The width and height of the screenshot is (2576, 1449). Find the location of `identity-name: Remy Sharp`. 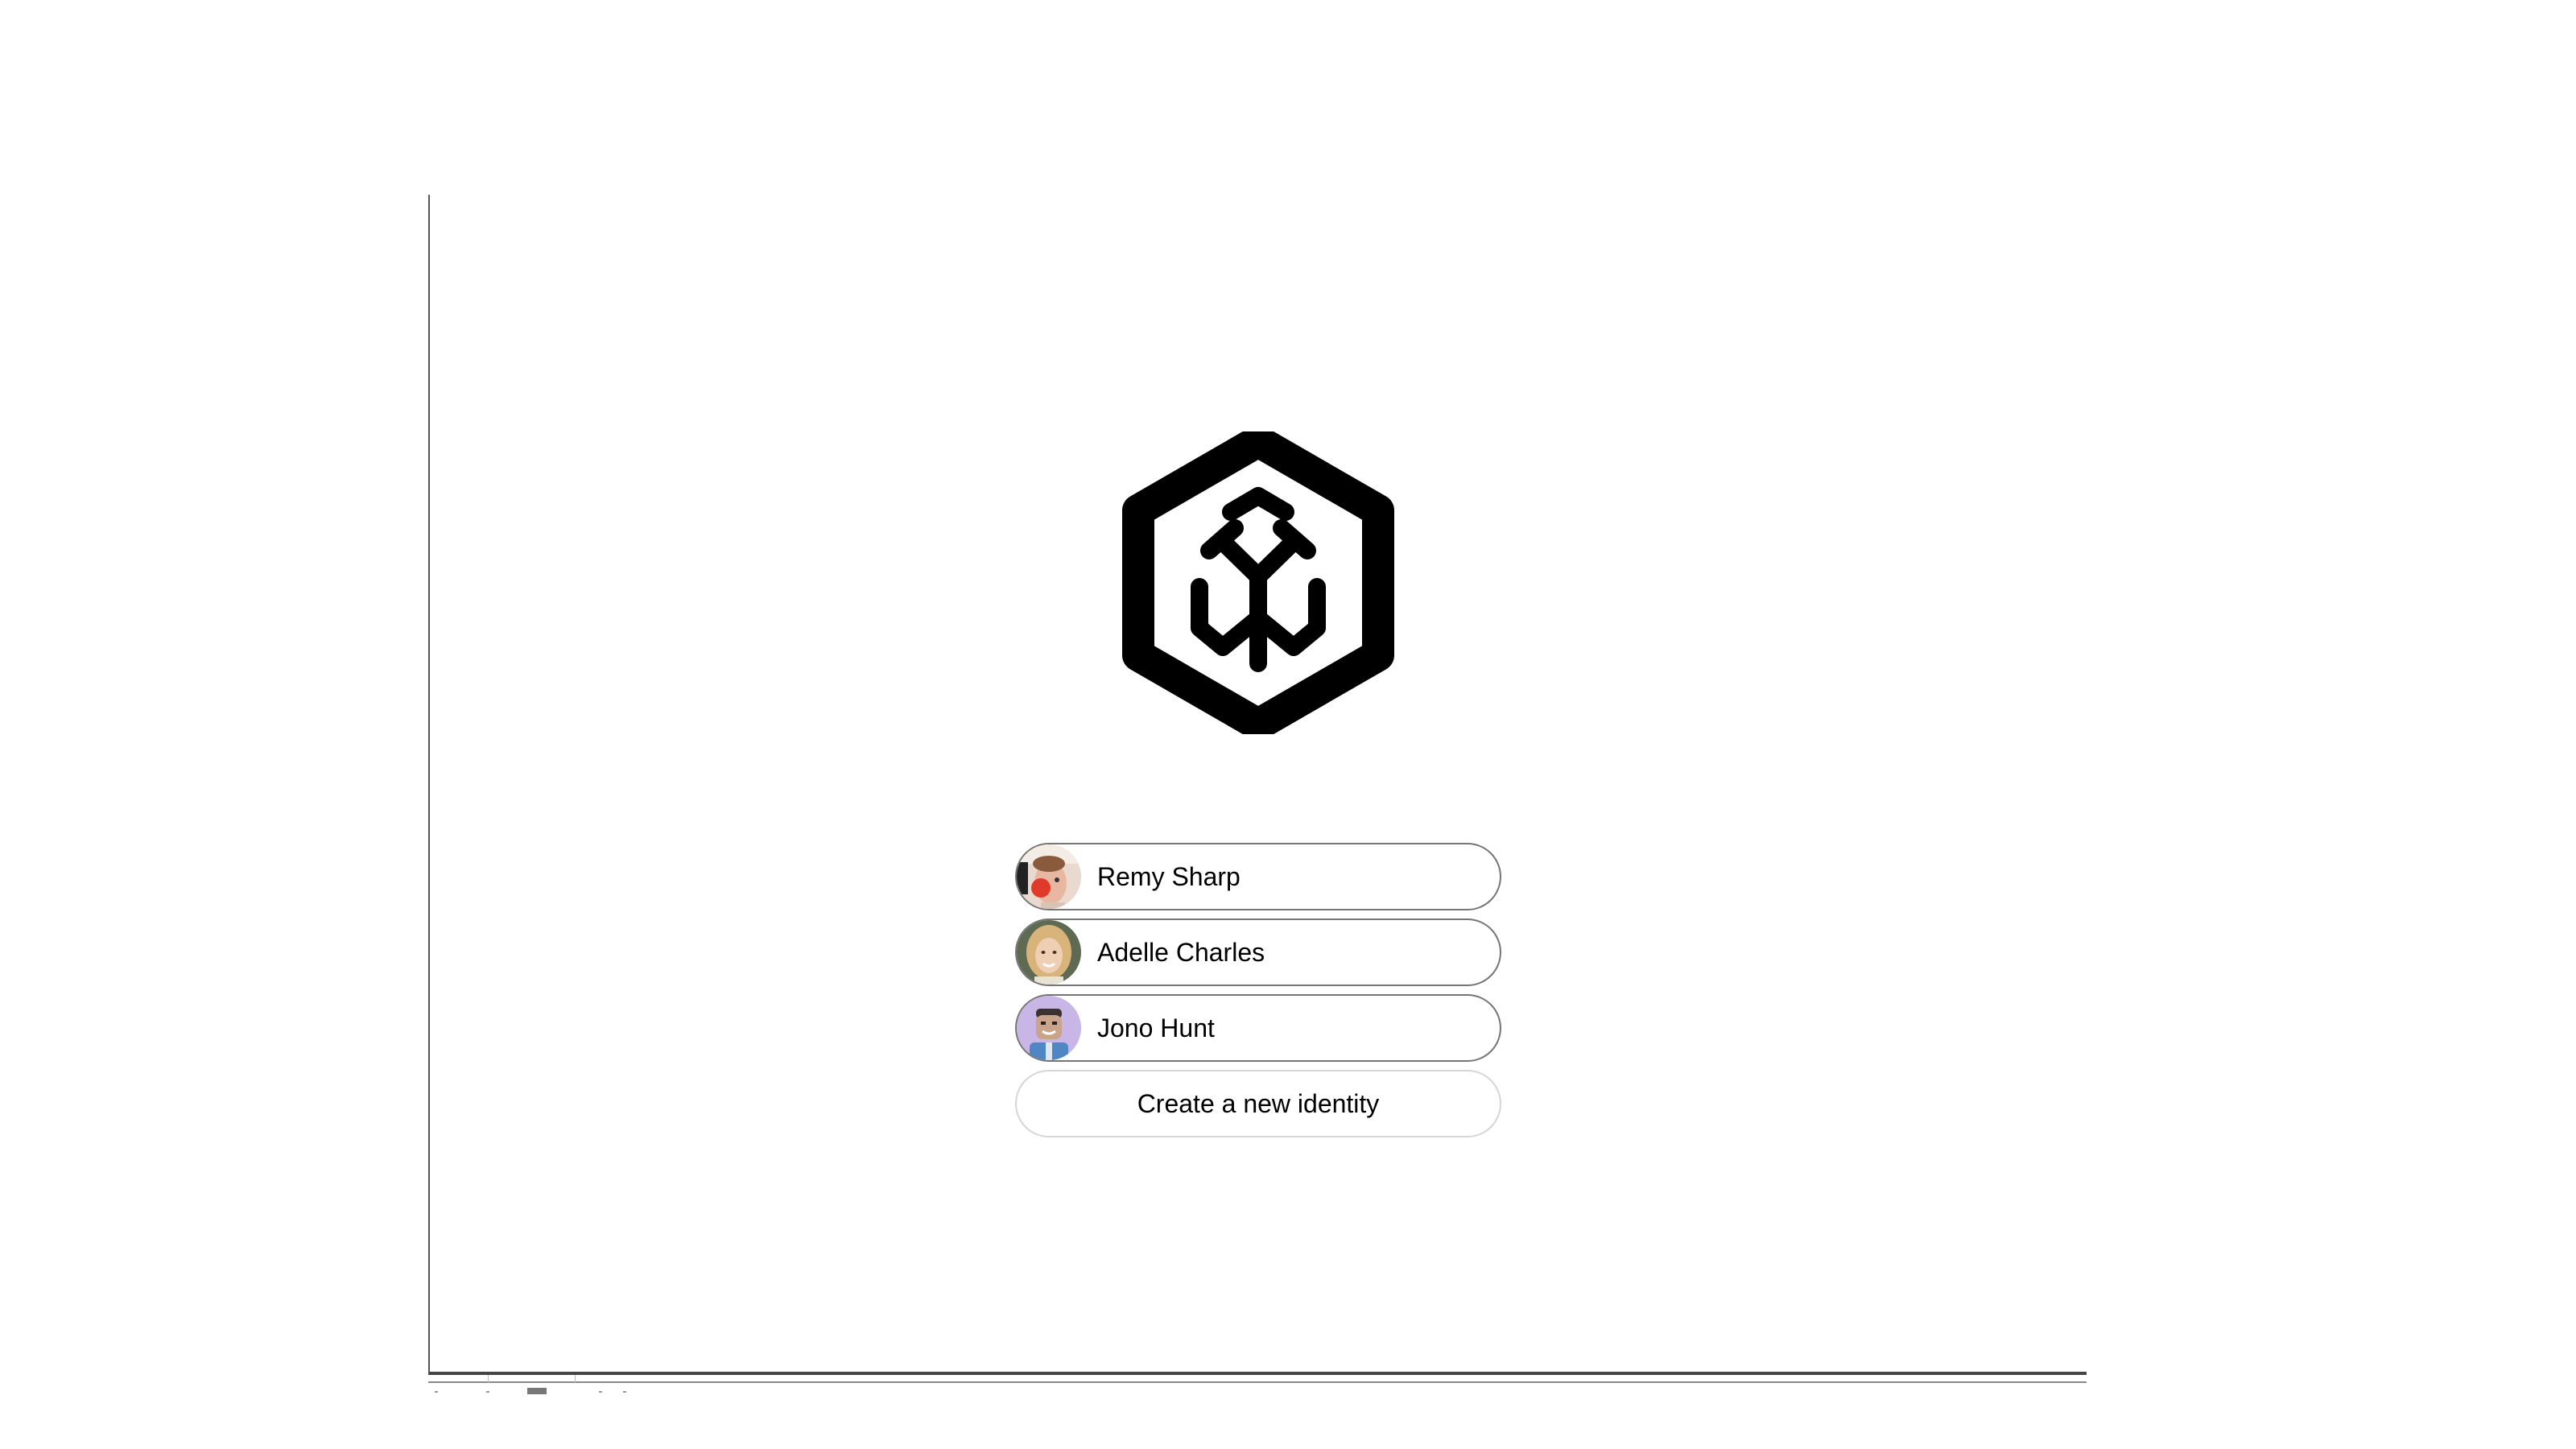

identity-name: Remy Sharp is located at coordinates (1169, 876).